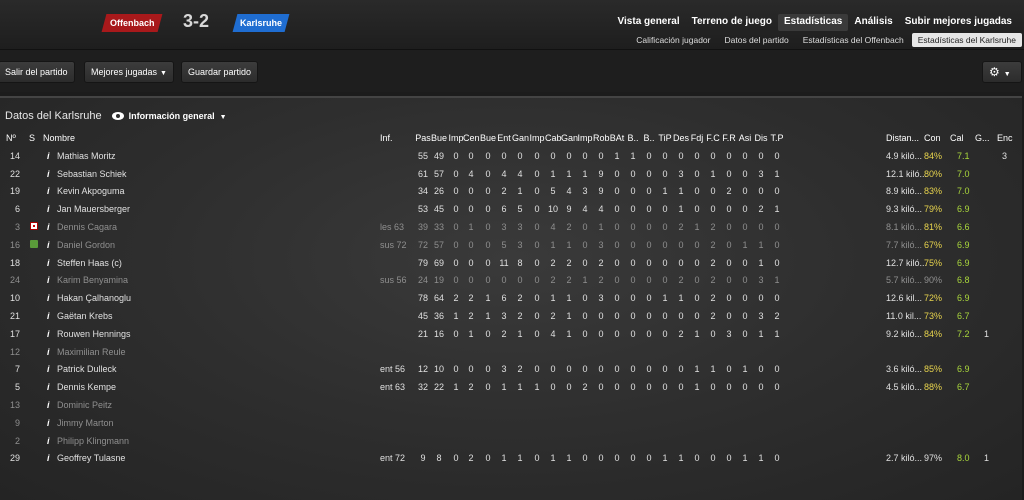  What do you see at coordinates (511, 353) in the screenshot?
I see `table-row: 12 i Maximilian Reule` at bounding box center [511, 353].